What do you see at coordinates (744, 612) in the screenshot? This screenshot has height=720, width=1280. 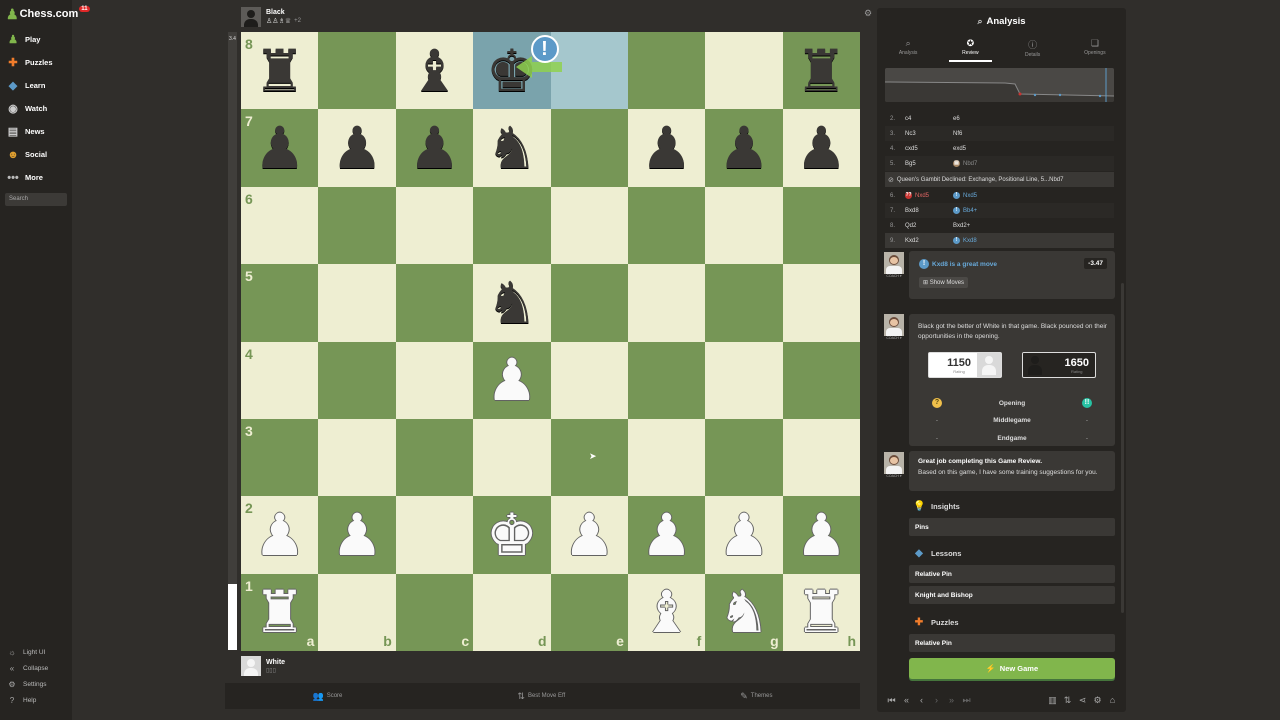 I see `white-knight-icon: ♞` at bounding box center [744, 612].